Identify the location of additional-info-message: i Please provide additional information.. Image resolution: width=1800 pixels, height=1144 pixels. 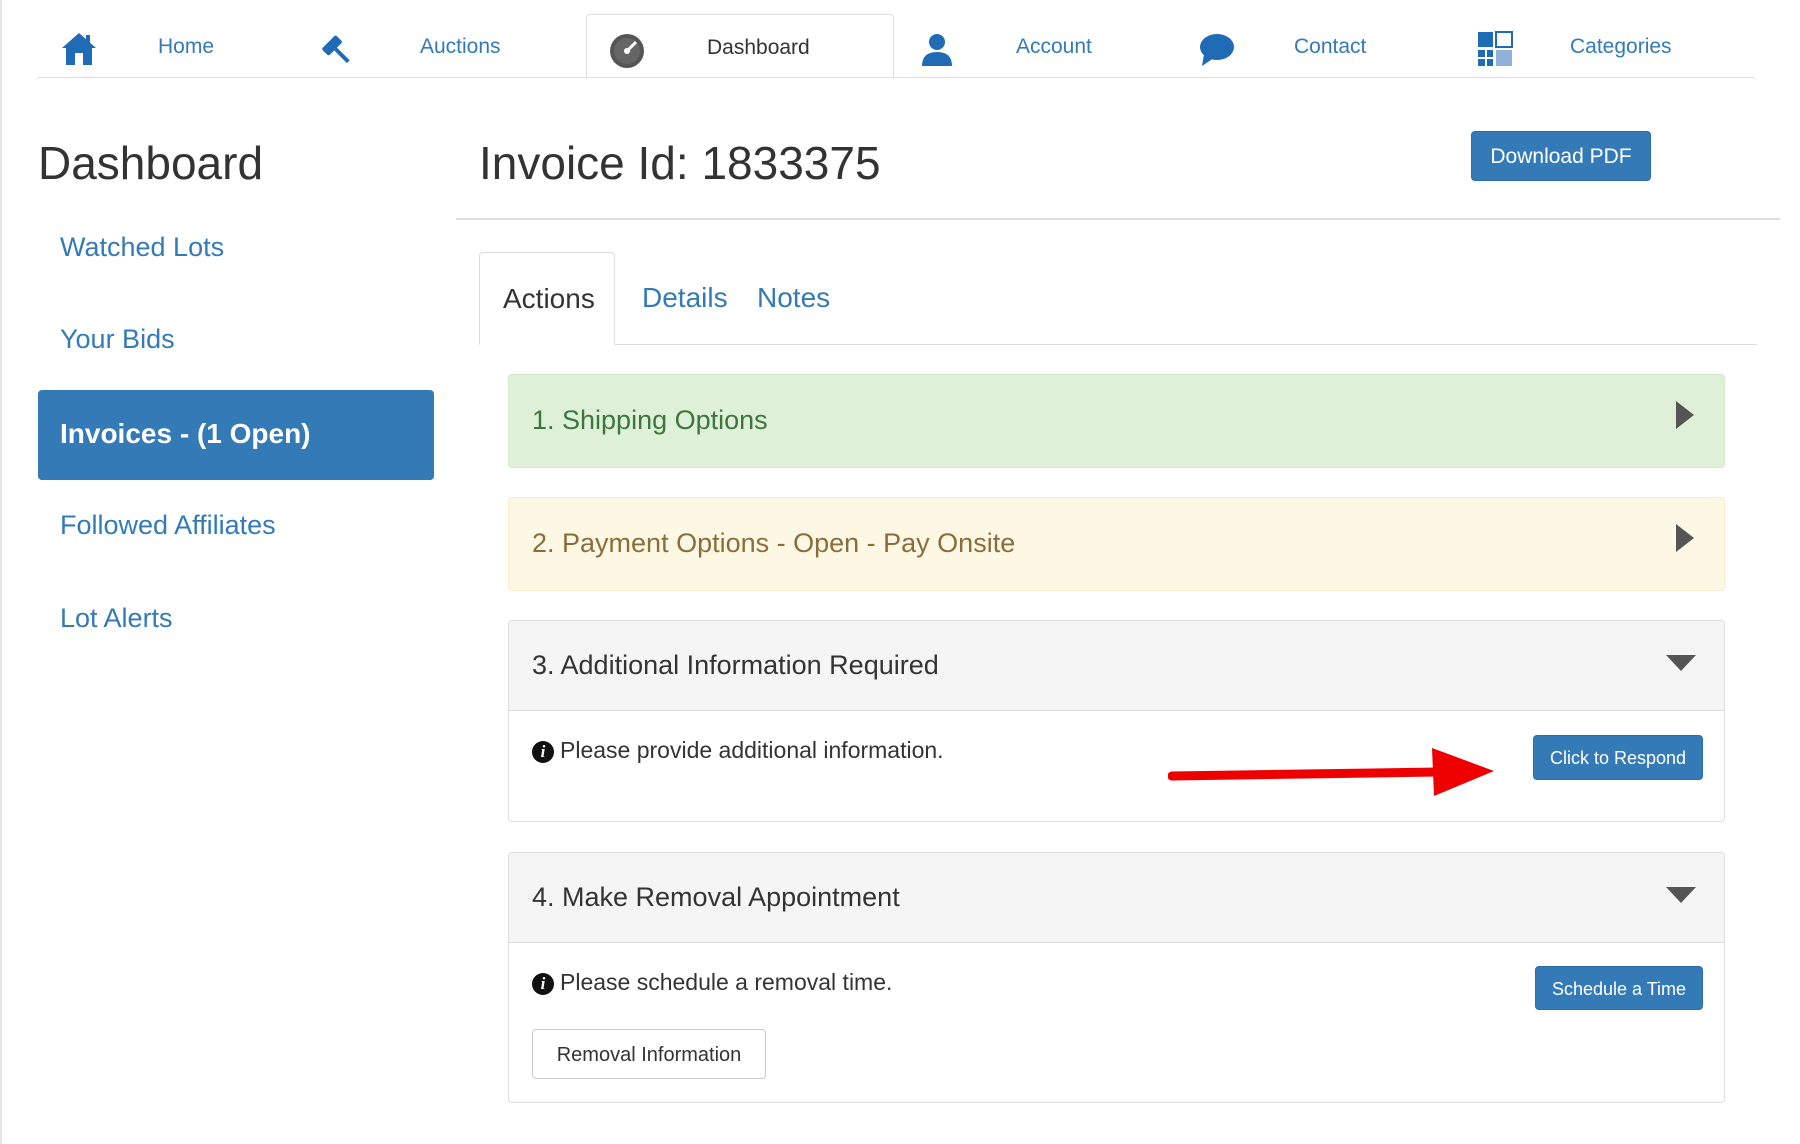
(738, 750).